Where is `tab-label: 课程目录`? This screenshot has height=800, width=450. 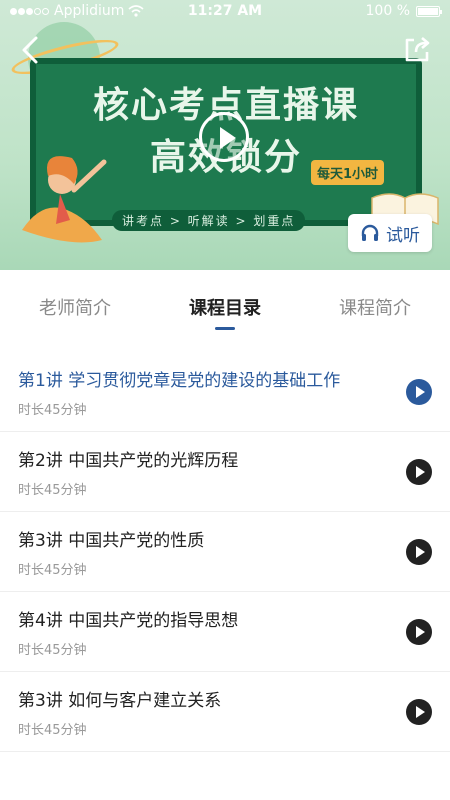 tab-label: 课程目录 is located at coordinates (225, 308).